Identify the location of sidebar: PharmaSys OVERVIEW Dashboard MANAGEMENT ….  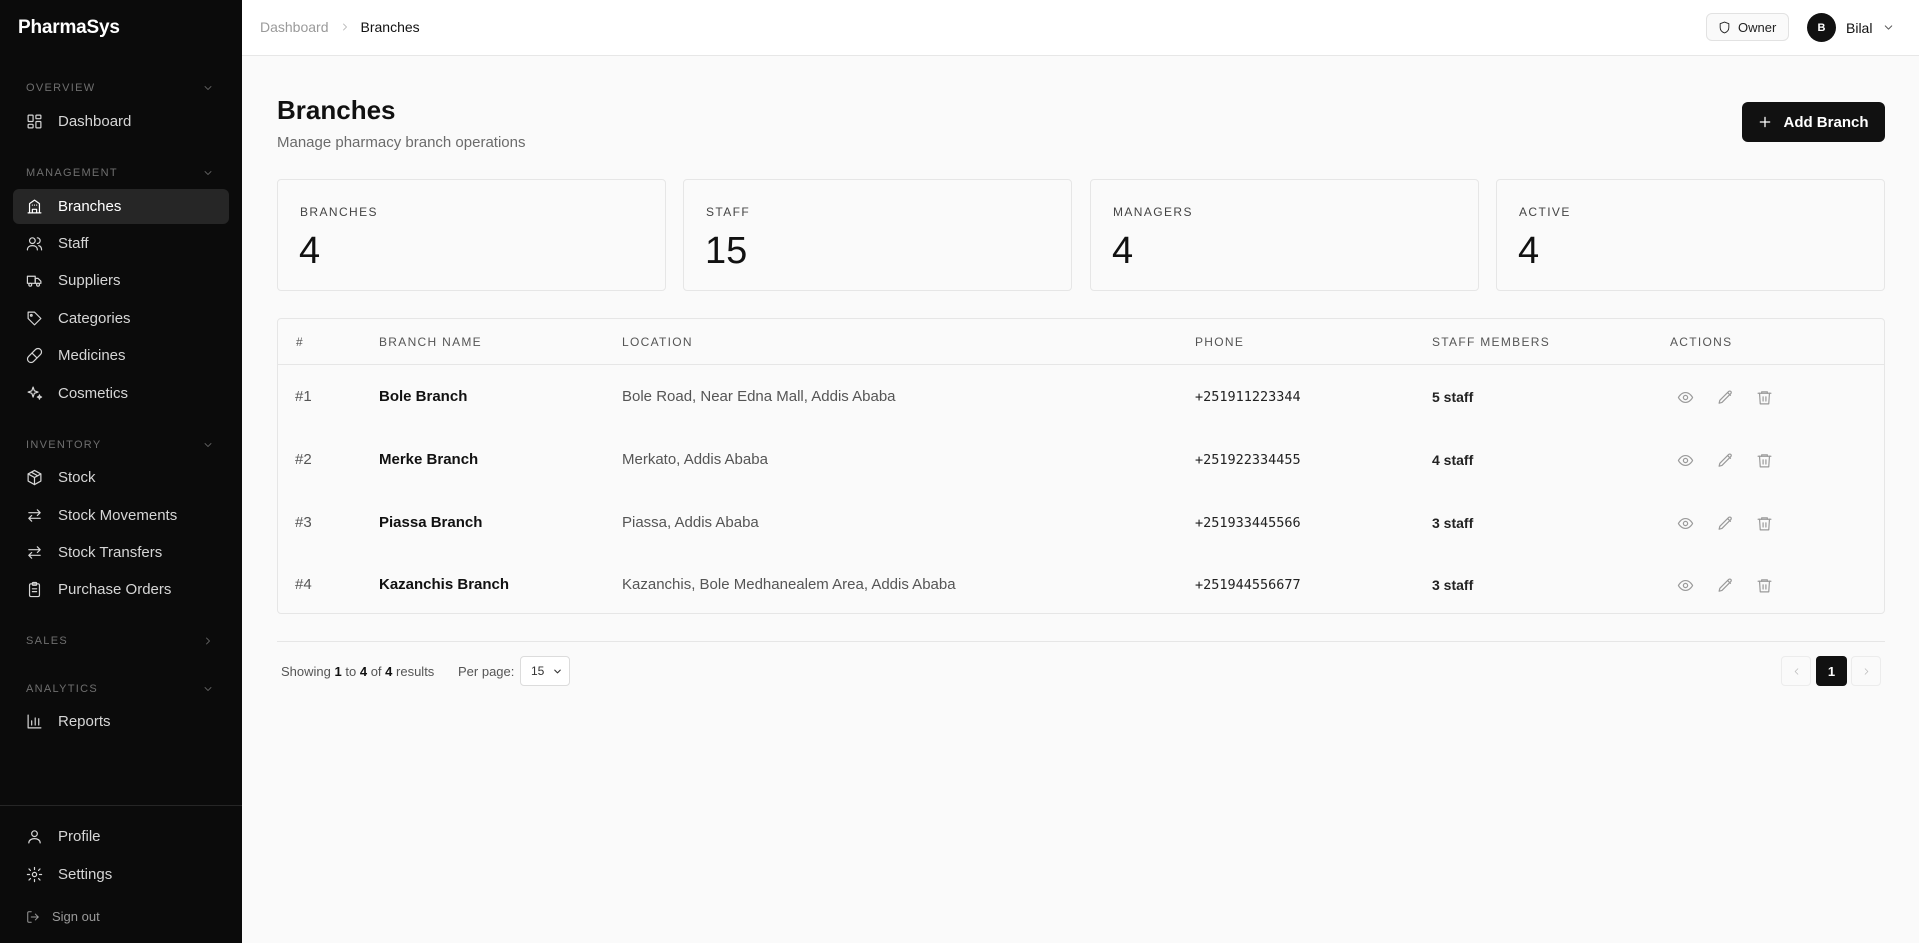
(121, 471).